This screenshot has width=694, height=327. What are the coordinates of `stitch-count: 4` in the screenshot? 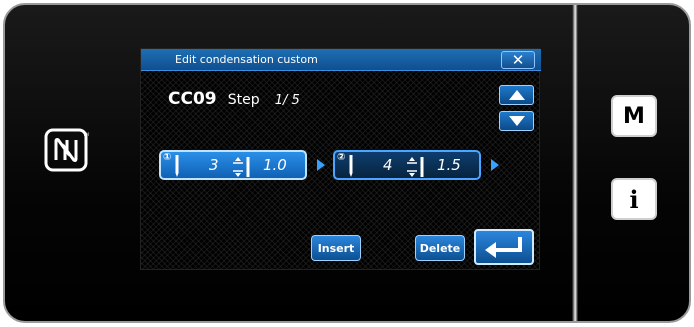 It's located at (388, 165).